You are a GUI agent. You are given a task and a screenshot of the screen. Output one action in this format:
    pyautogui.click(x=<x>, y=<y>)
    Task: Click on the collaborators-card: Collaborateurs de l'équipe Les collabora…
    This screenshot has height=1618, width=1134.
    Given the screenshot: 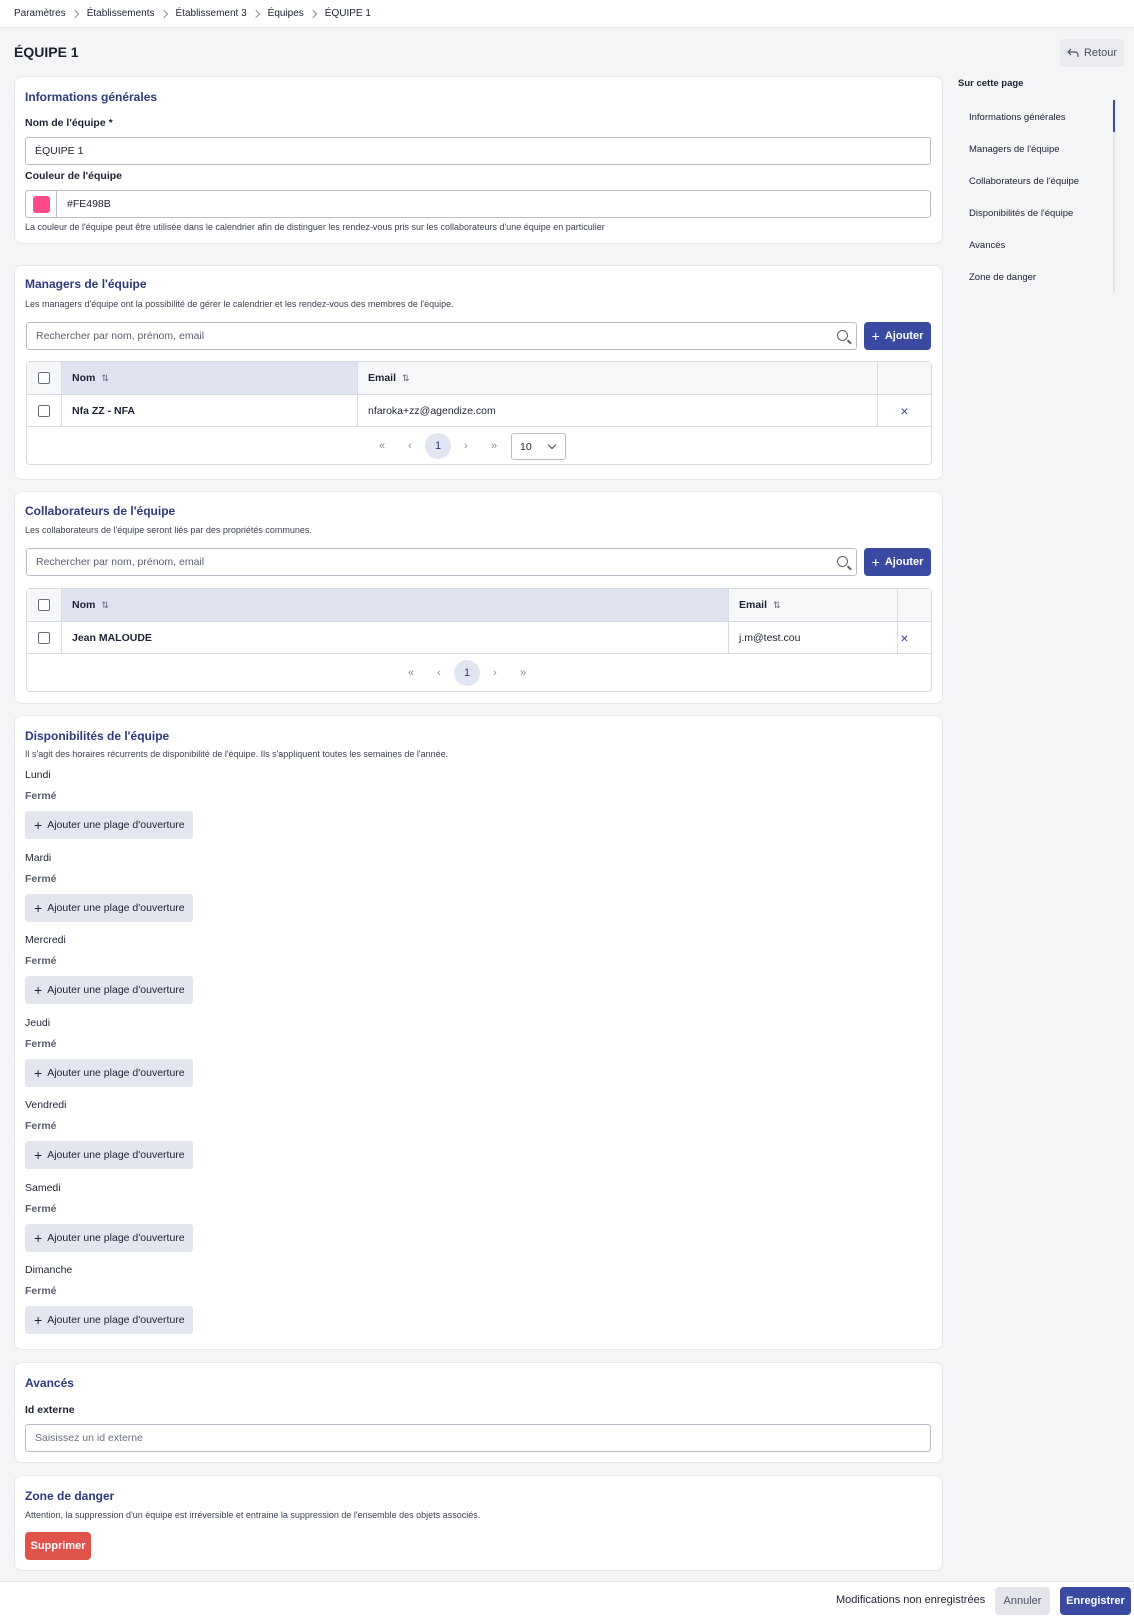 What is the action you would take?
    pyautogui.click(x=478, y=597)
    